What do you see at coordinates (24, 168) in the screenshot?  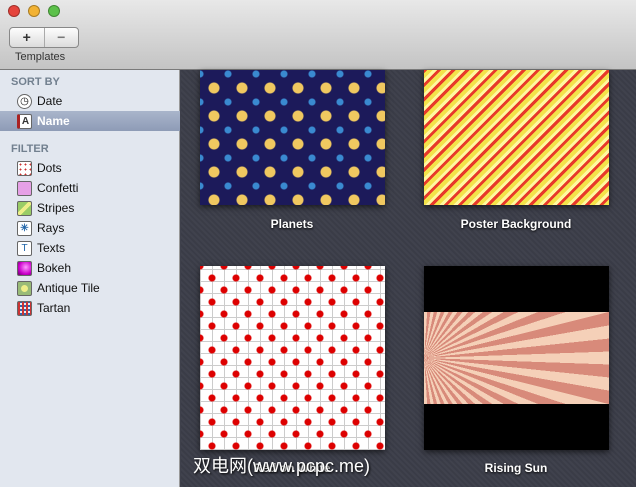 I see `dots-icon` at bounding box center [24, 168].